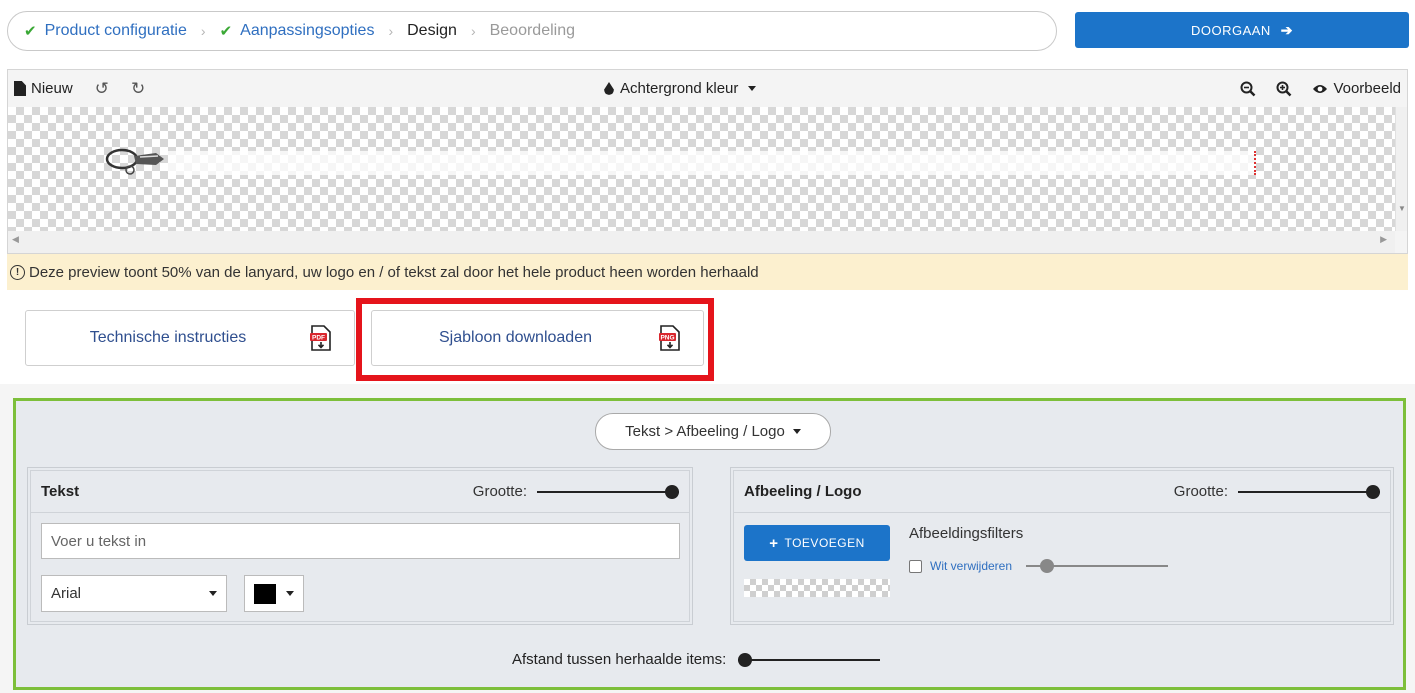 This screenshot has height=693, width=1415. Describe the element at coordinates (824, 543) in the screenshot. I see `add-label: TOEVOEGEN` at that location.